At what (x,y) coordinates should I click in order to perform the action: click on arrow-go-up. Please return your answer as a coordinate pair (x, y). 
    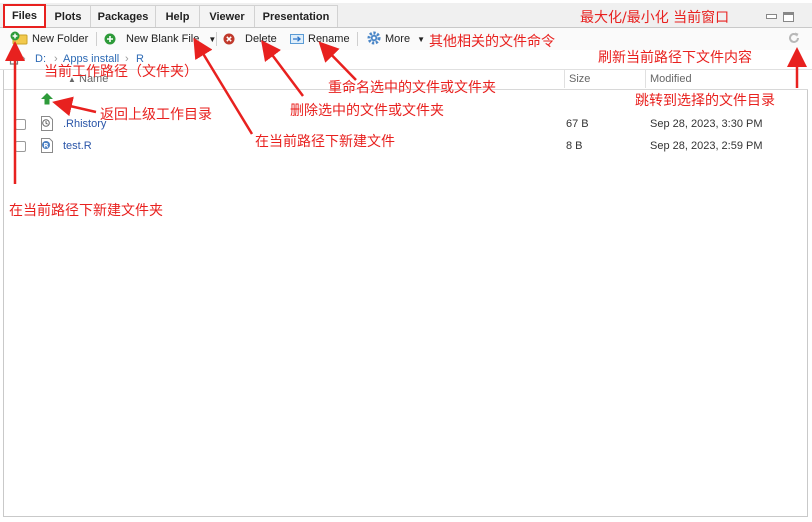
    Looking at the image, I should click on (74, 106).